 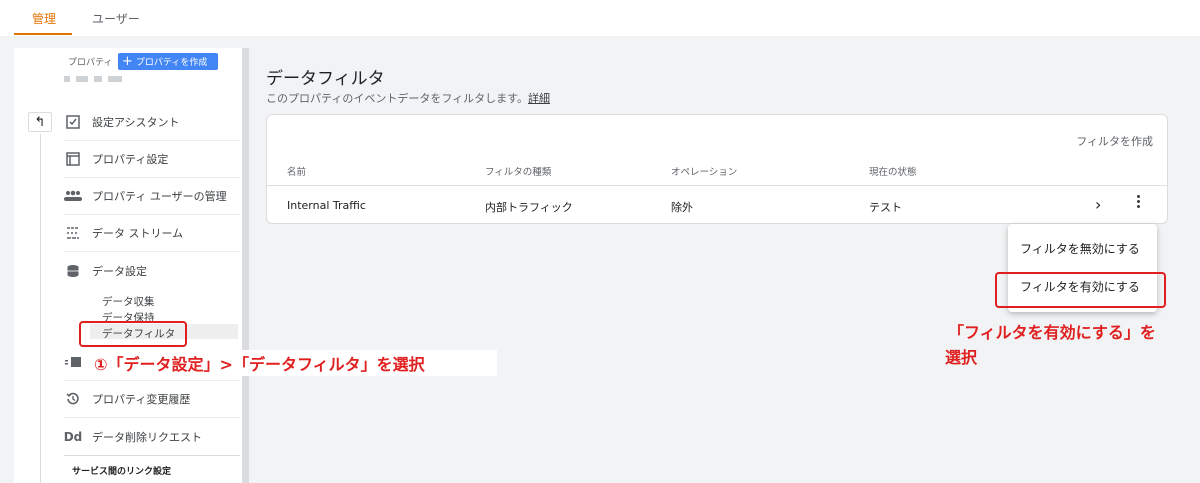 What do you see at coordinates (171, 63) in the screenshot?
I see `create-property-label: プロパティを作成` at bounding box center [171, 63].